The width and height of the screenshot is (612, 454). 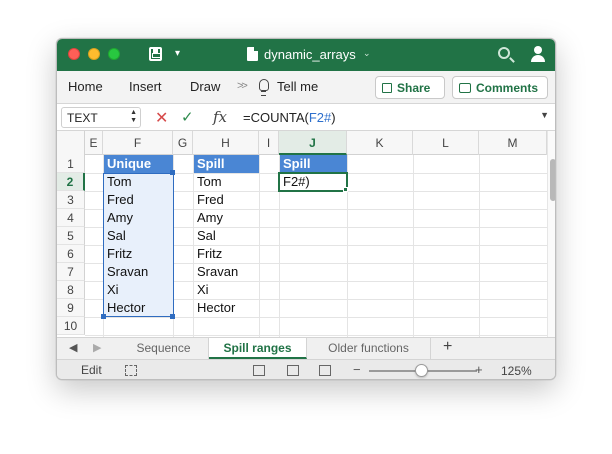 What do you see at coordinates (94, 143) in the screenshot?
I see `column-header-e: E` at bounding box center [94, 143].